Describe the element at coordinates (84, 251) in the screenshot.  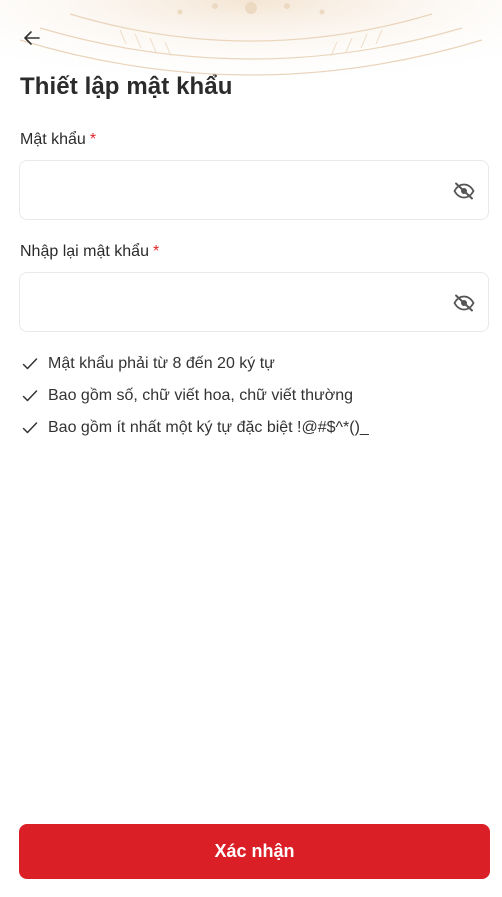
I see `confirm-password-label-text: Nhập lại mật khẩu` at that location.